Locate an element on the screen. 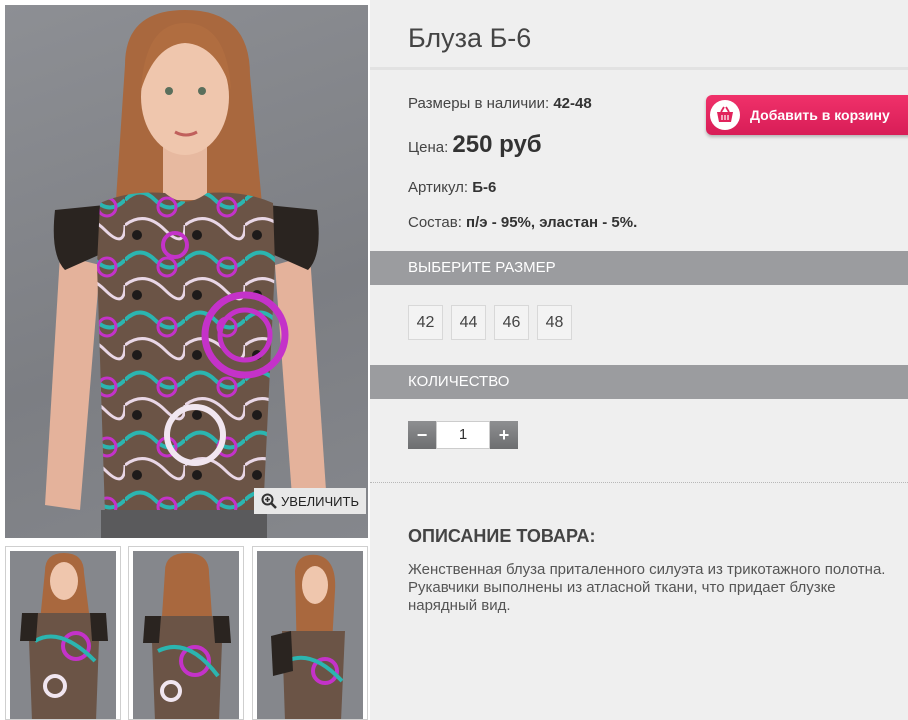  zoom-label: УВЕЛИЧИТЬ is located at coordinates (320, 501).